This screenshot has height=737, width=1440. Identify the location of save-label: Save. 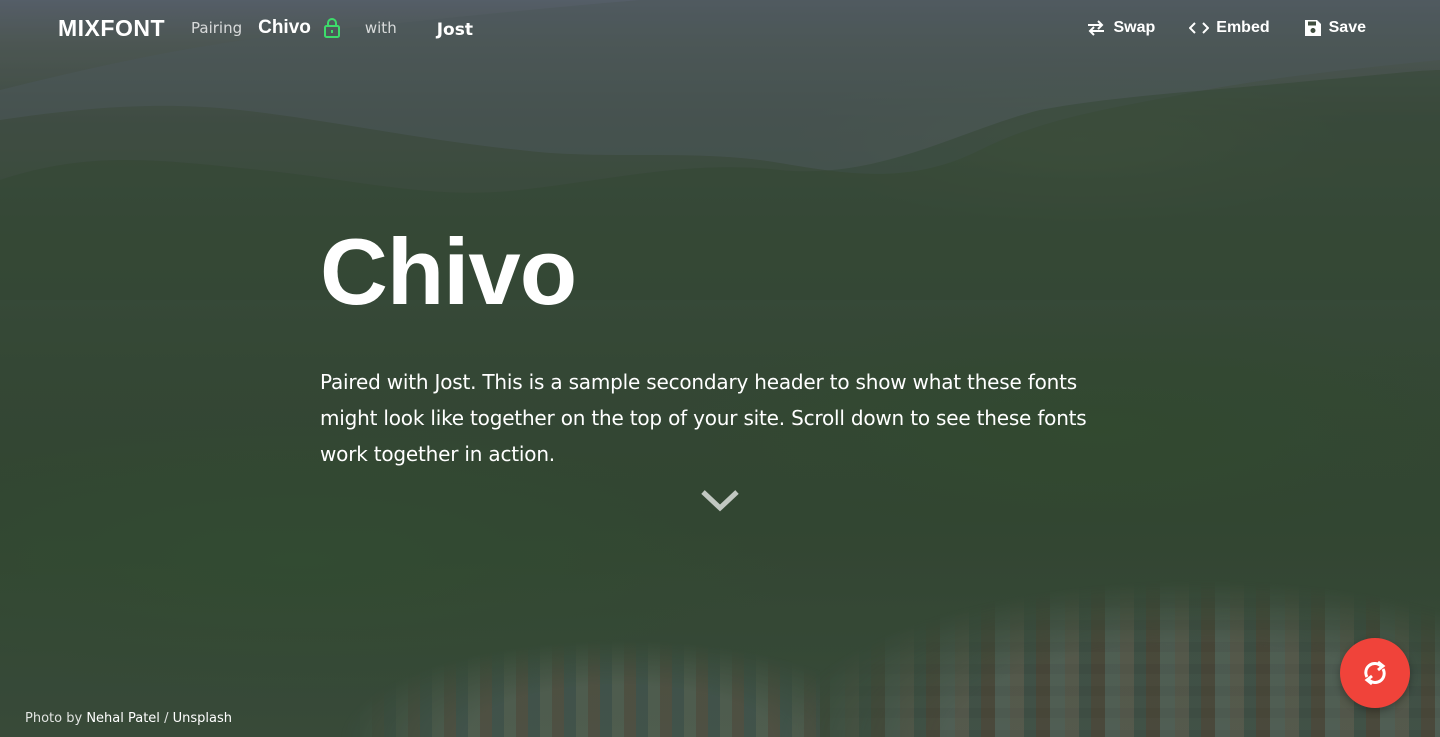
(1347, 27).